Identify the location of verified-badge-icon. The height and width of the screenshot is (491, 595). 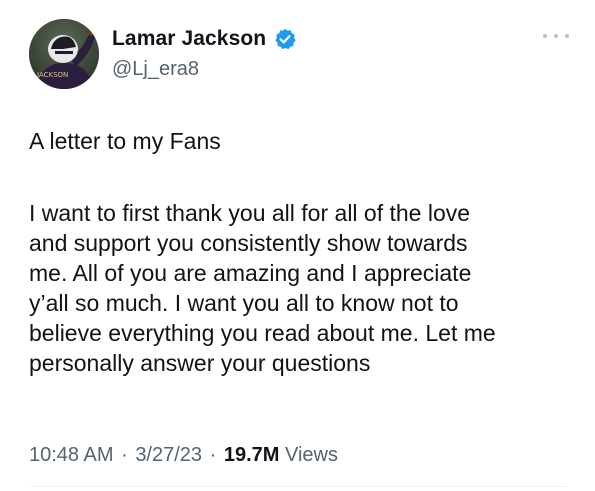
(285, 39).